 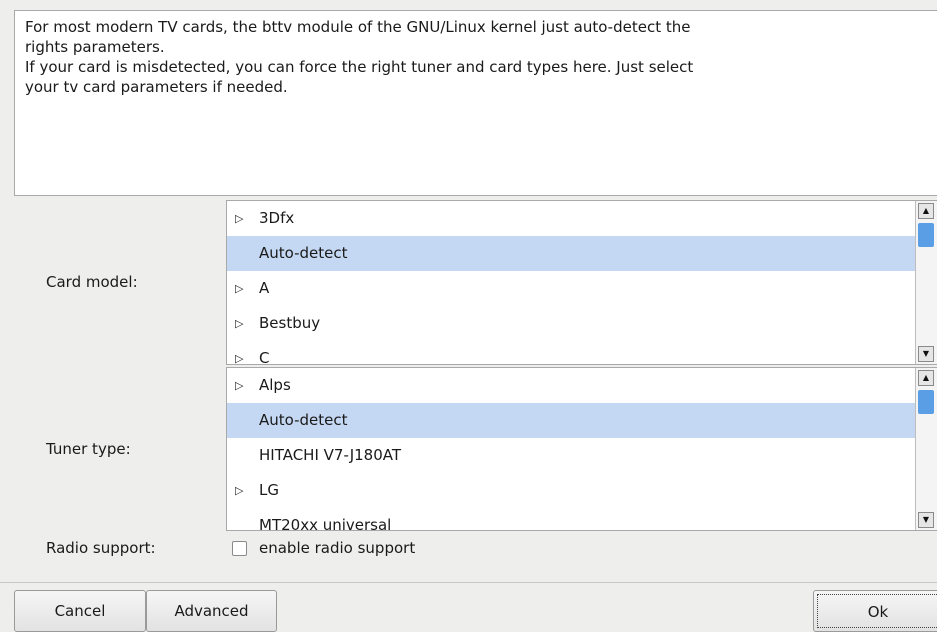 I want to click on card-model-label: Card model:, so click(x=92, y=282).